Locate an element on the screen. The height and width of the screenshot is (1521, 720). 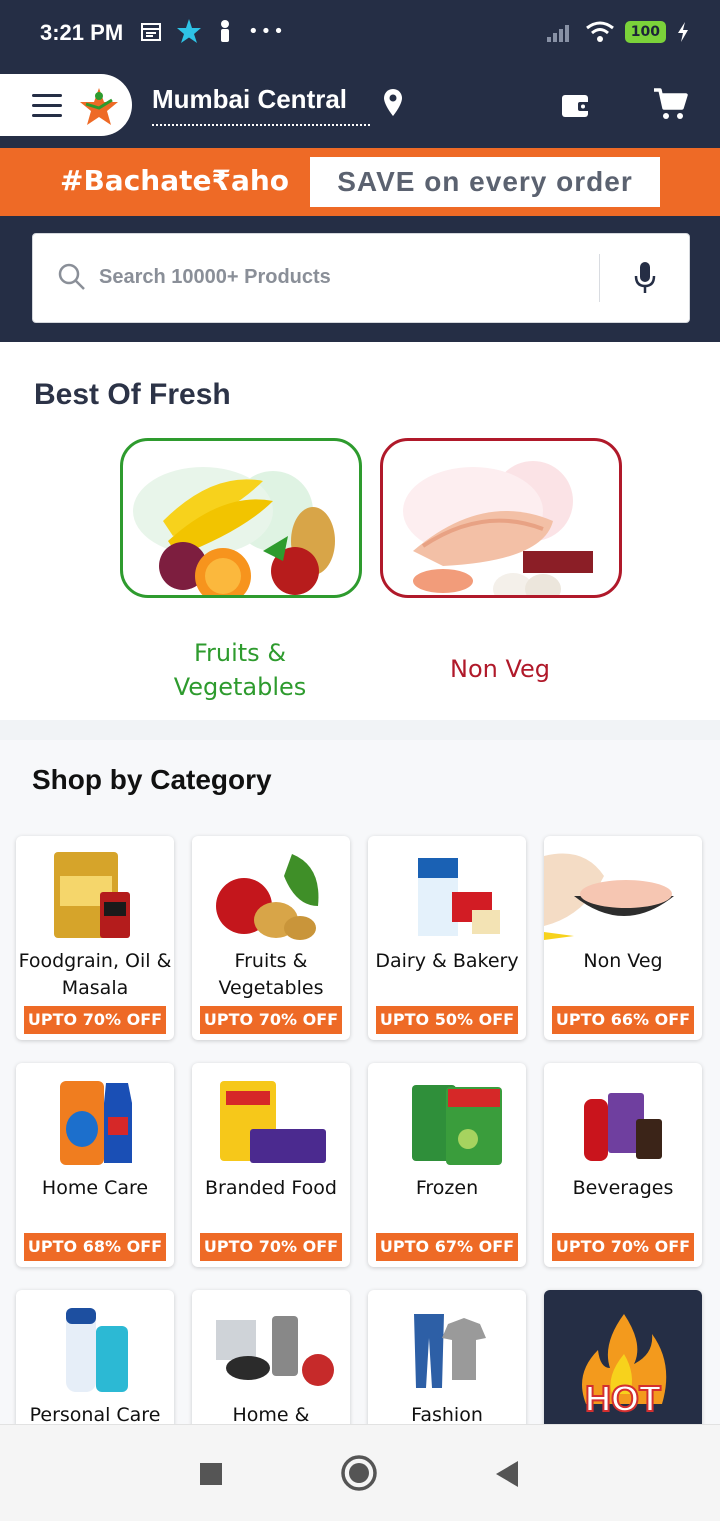
frozen-image is located at coordinates (457, 1125).